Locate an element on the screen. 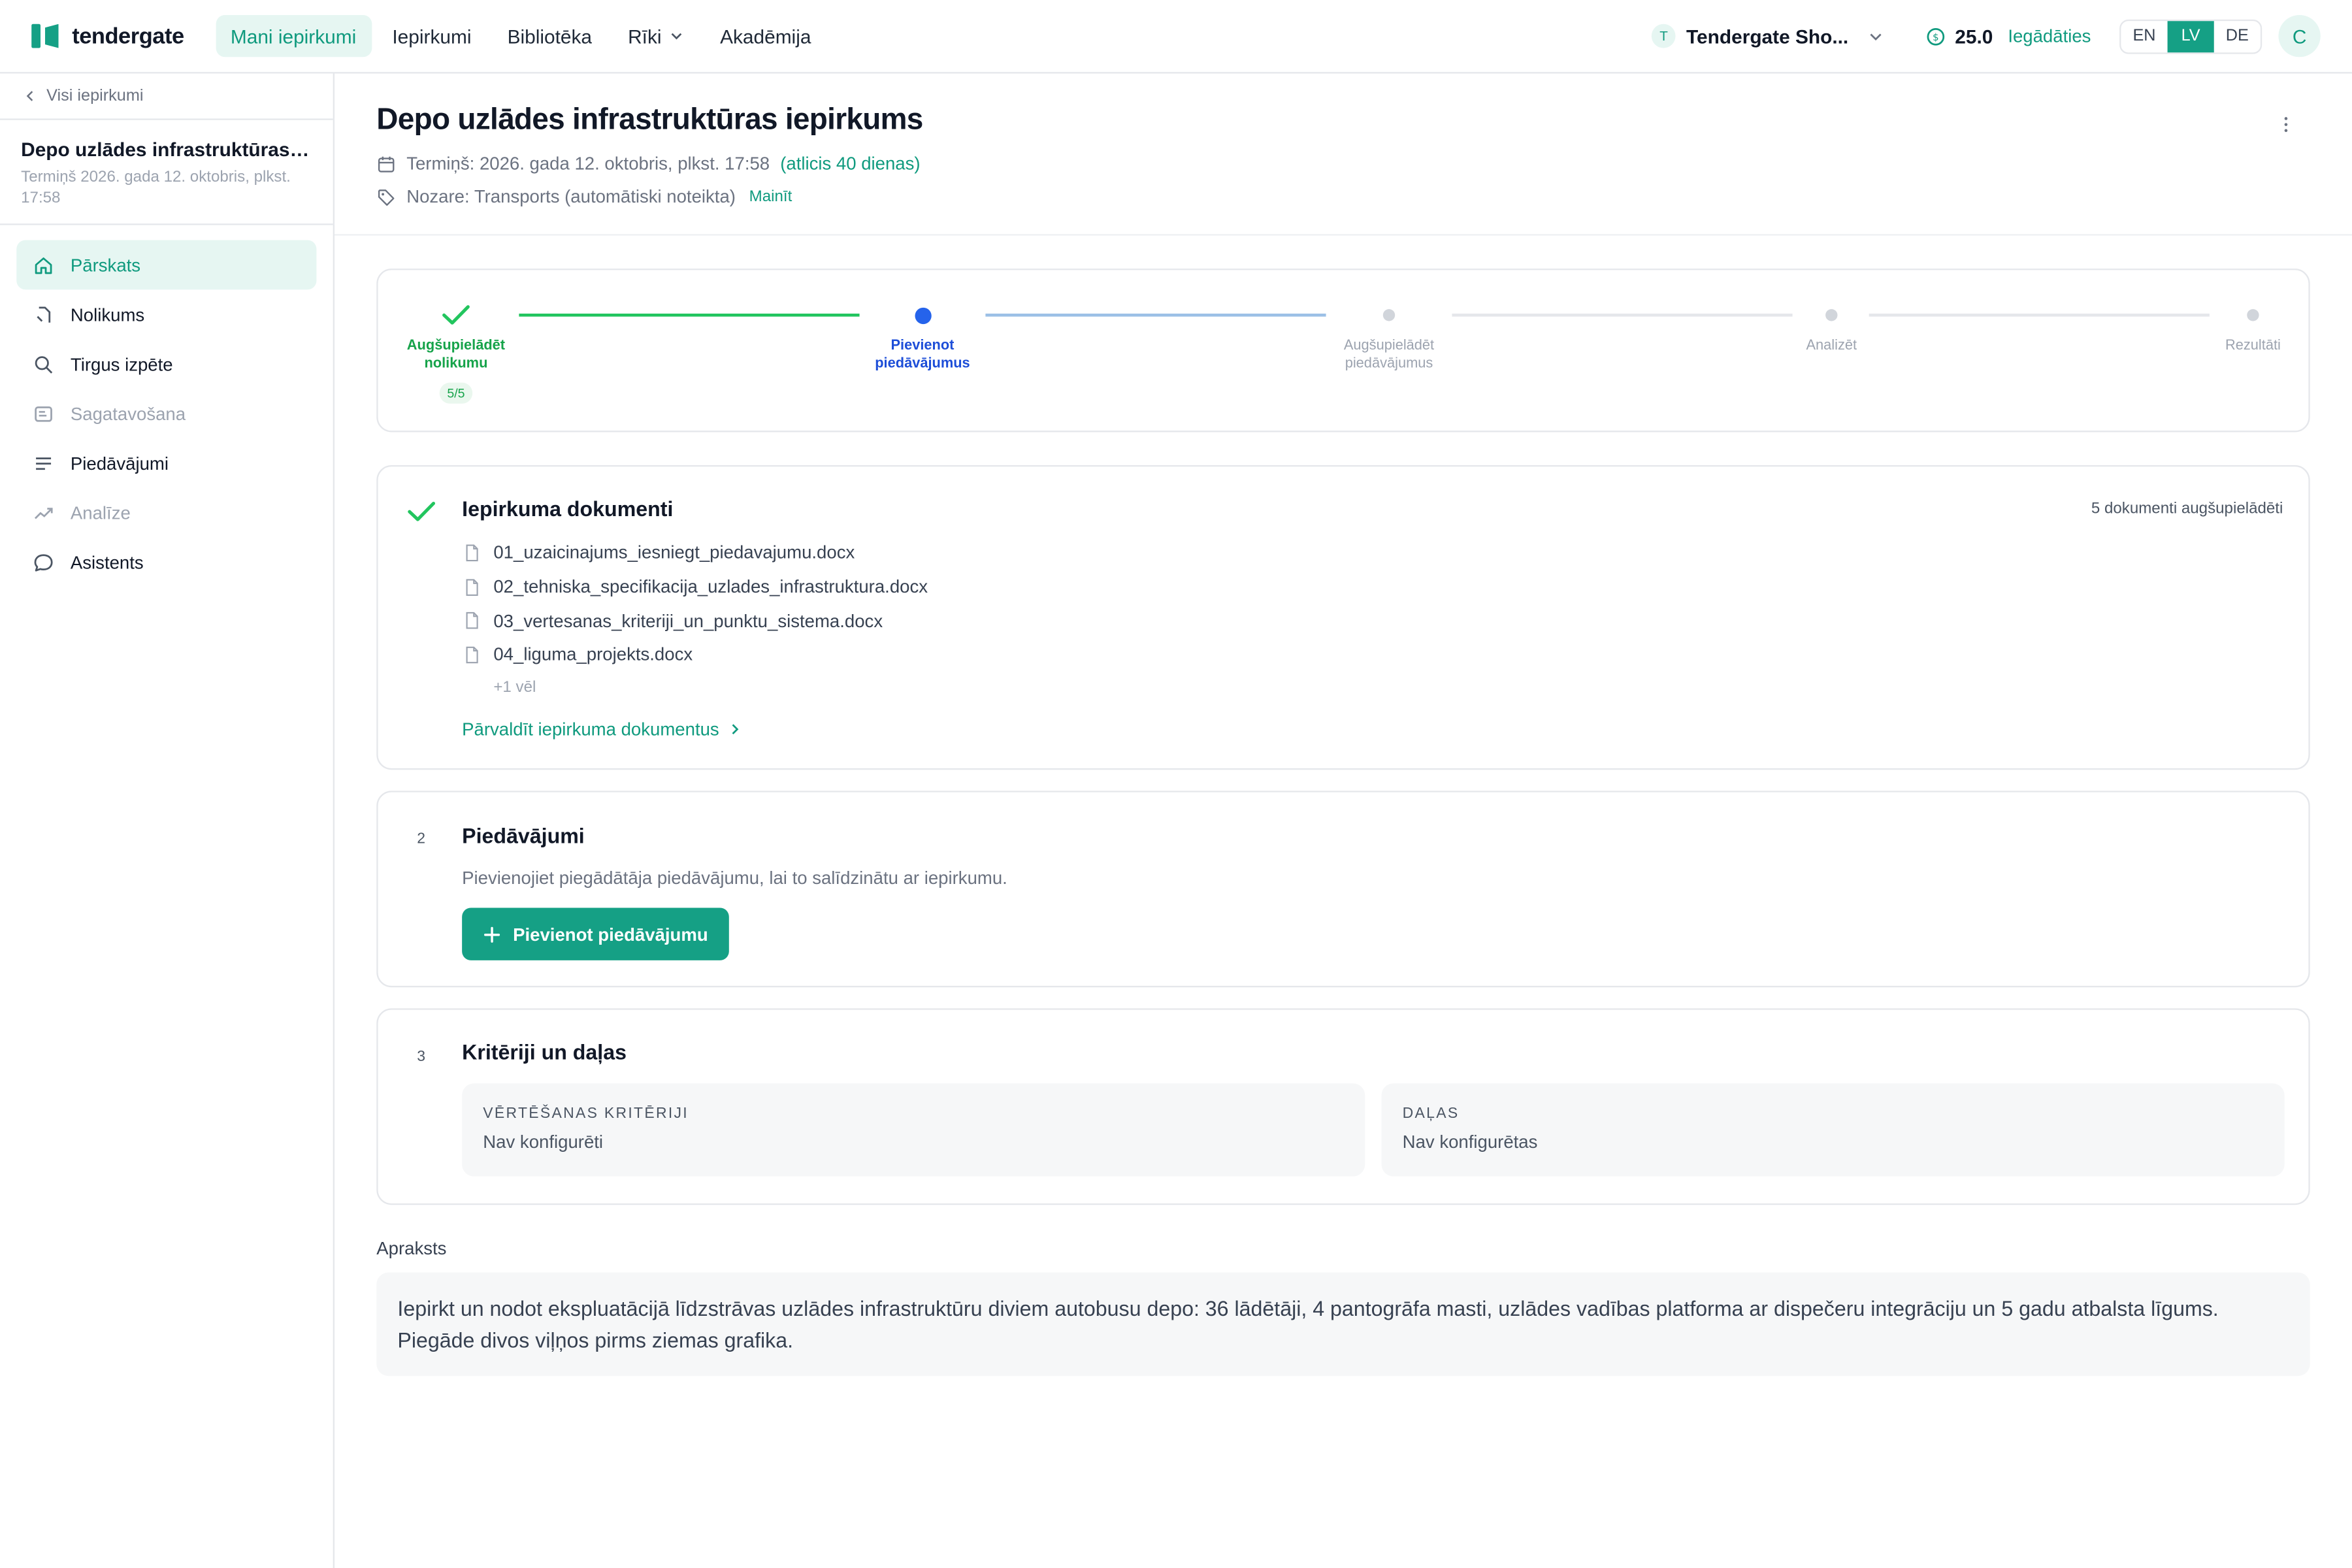 The width and height of the screenshot is (2352, 1568). step-label-line2: piedāvājumus is located at coordinates (1389, 363).